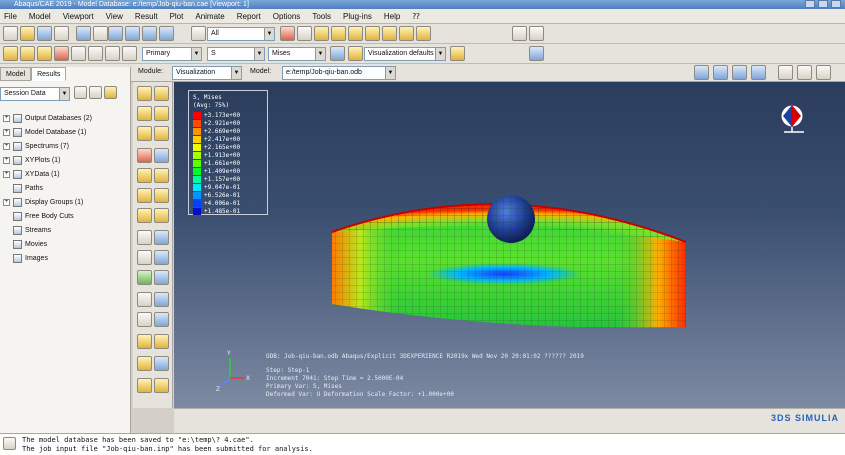  I want to click on superimpose-icon, so click(161, 385).